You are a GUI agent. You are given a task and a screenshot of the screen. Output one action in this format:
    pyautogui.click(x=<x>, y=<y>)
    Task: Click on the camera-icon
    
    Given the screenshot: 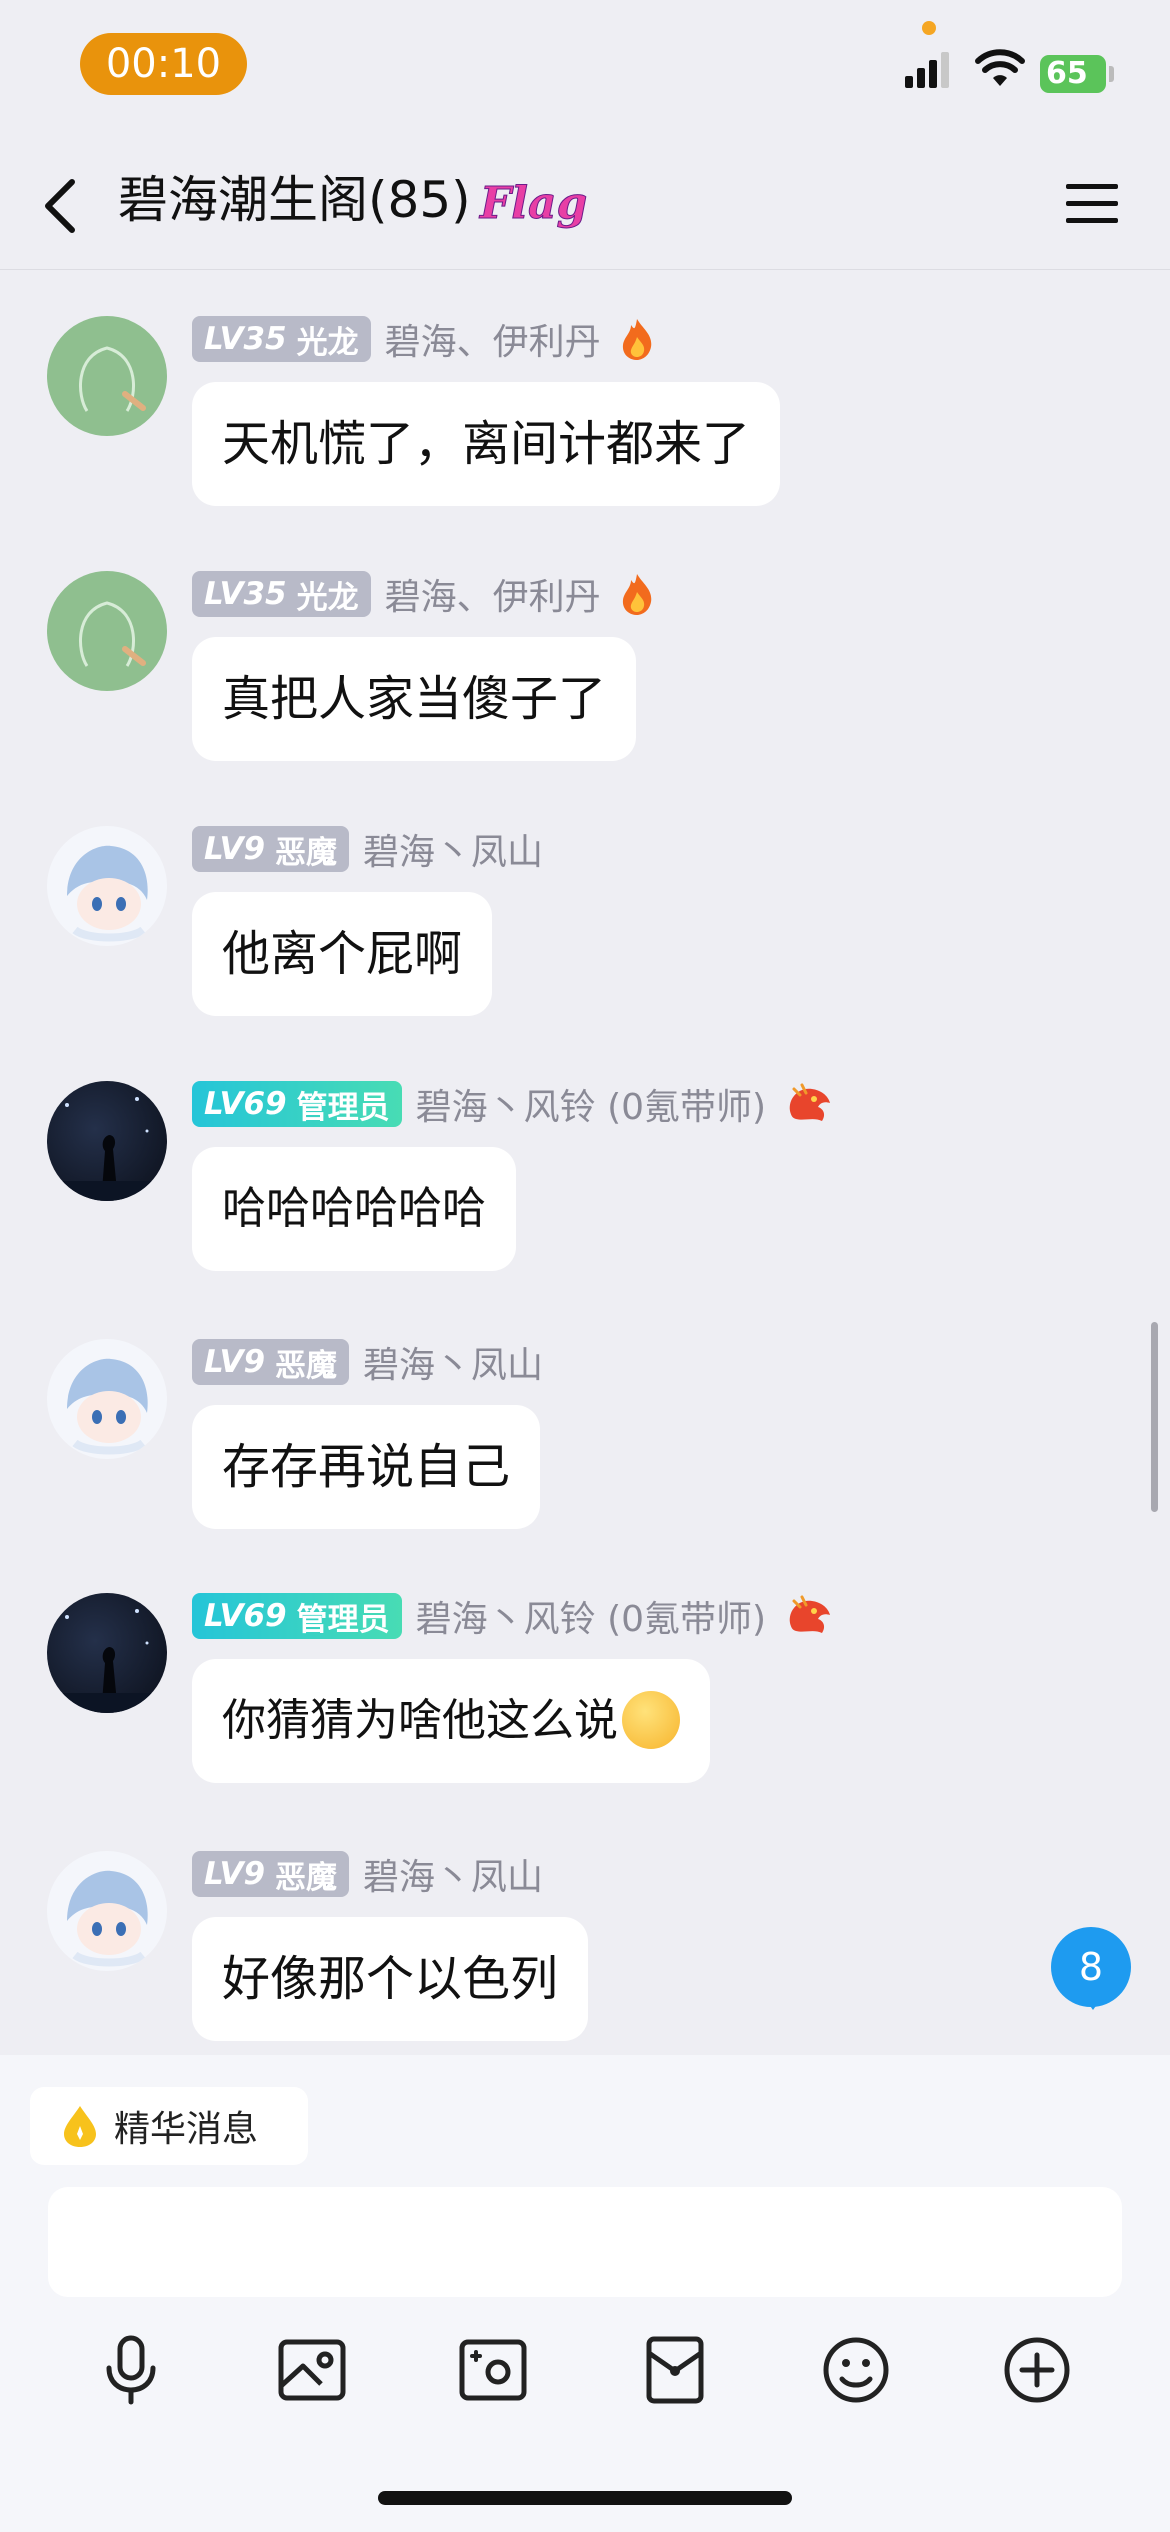 What is the action you would take?
    pyautogui.click(x=493, y=2370)
    